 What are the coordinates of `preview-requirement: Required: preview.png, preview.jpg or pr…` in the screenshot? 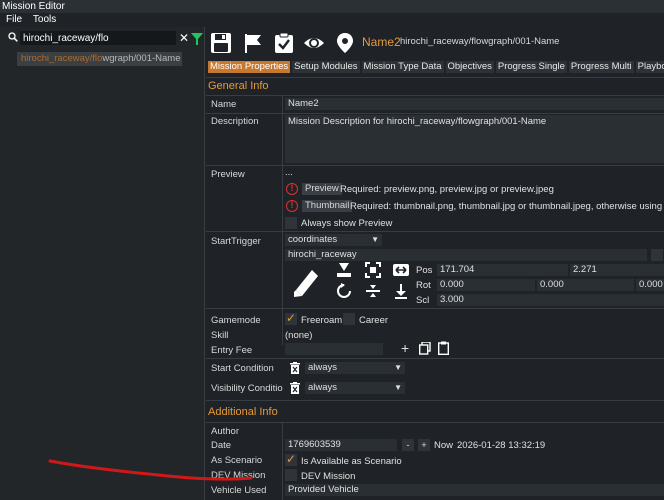 It's located at (447, 189).